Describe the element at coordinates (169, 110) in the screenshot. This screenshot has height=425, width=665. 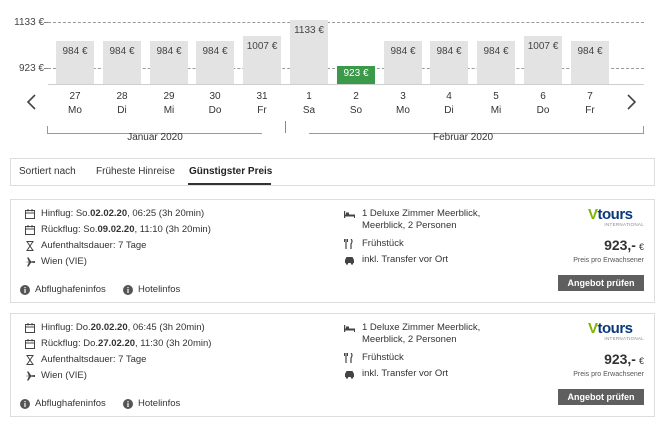
I see `date-weekday: Mi` at that location.